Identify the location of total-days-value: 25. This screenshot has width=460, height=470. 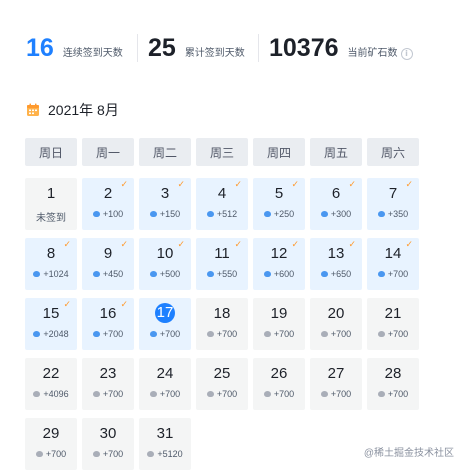
(162, 48).